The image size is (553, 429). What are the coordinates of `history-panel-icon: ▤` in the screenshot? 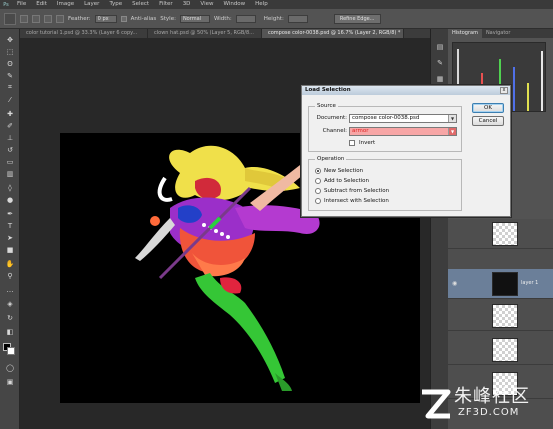 It's located at (440, 47).